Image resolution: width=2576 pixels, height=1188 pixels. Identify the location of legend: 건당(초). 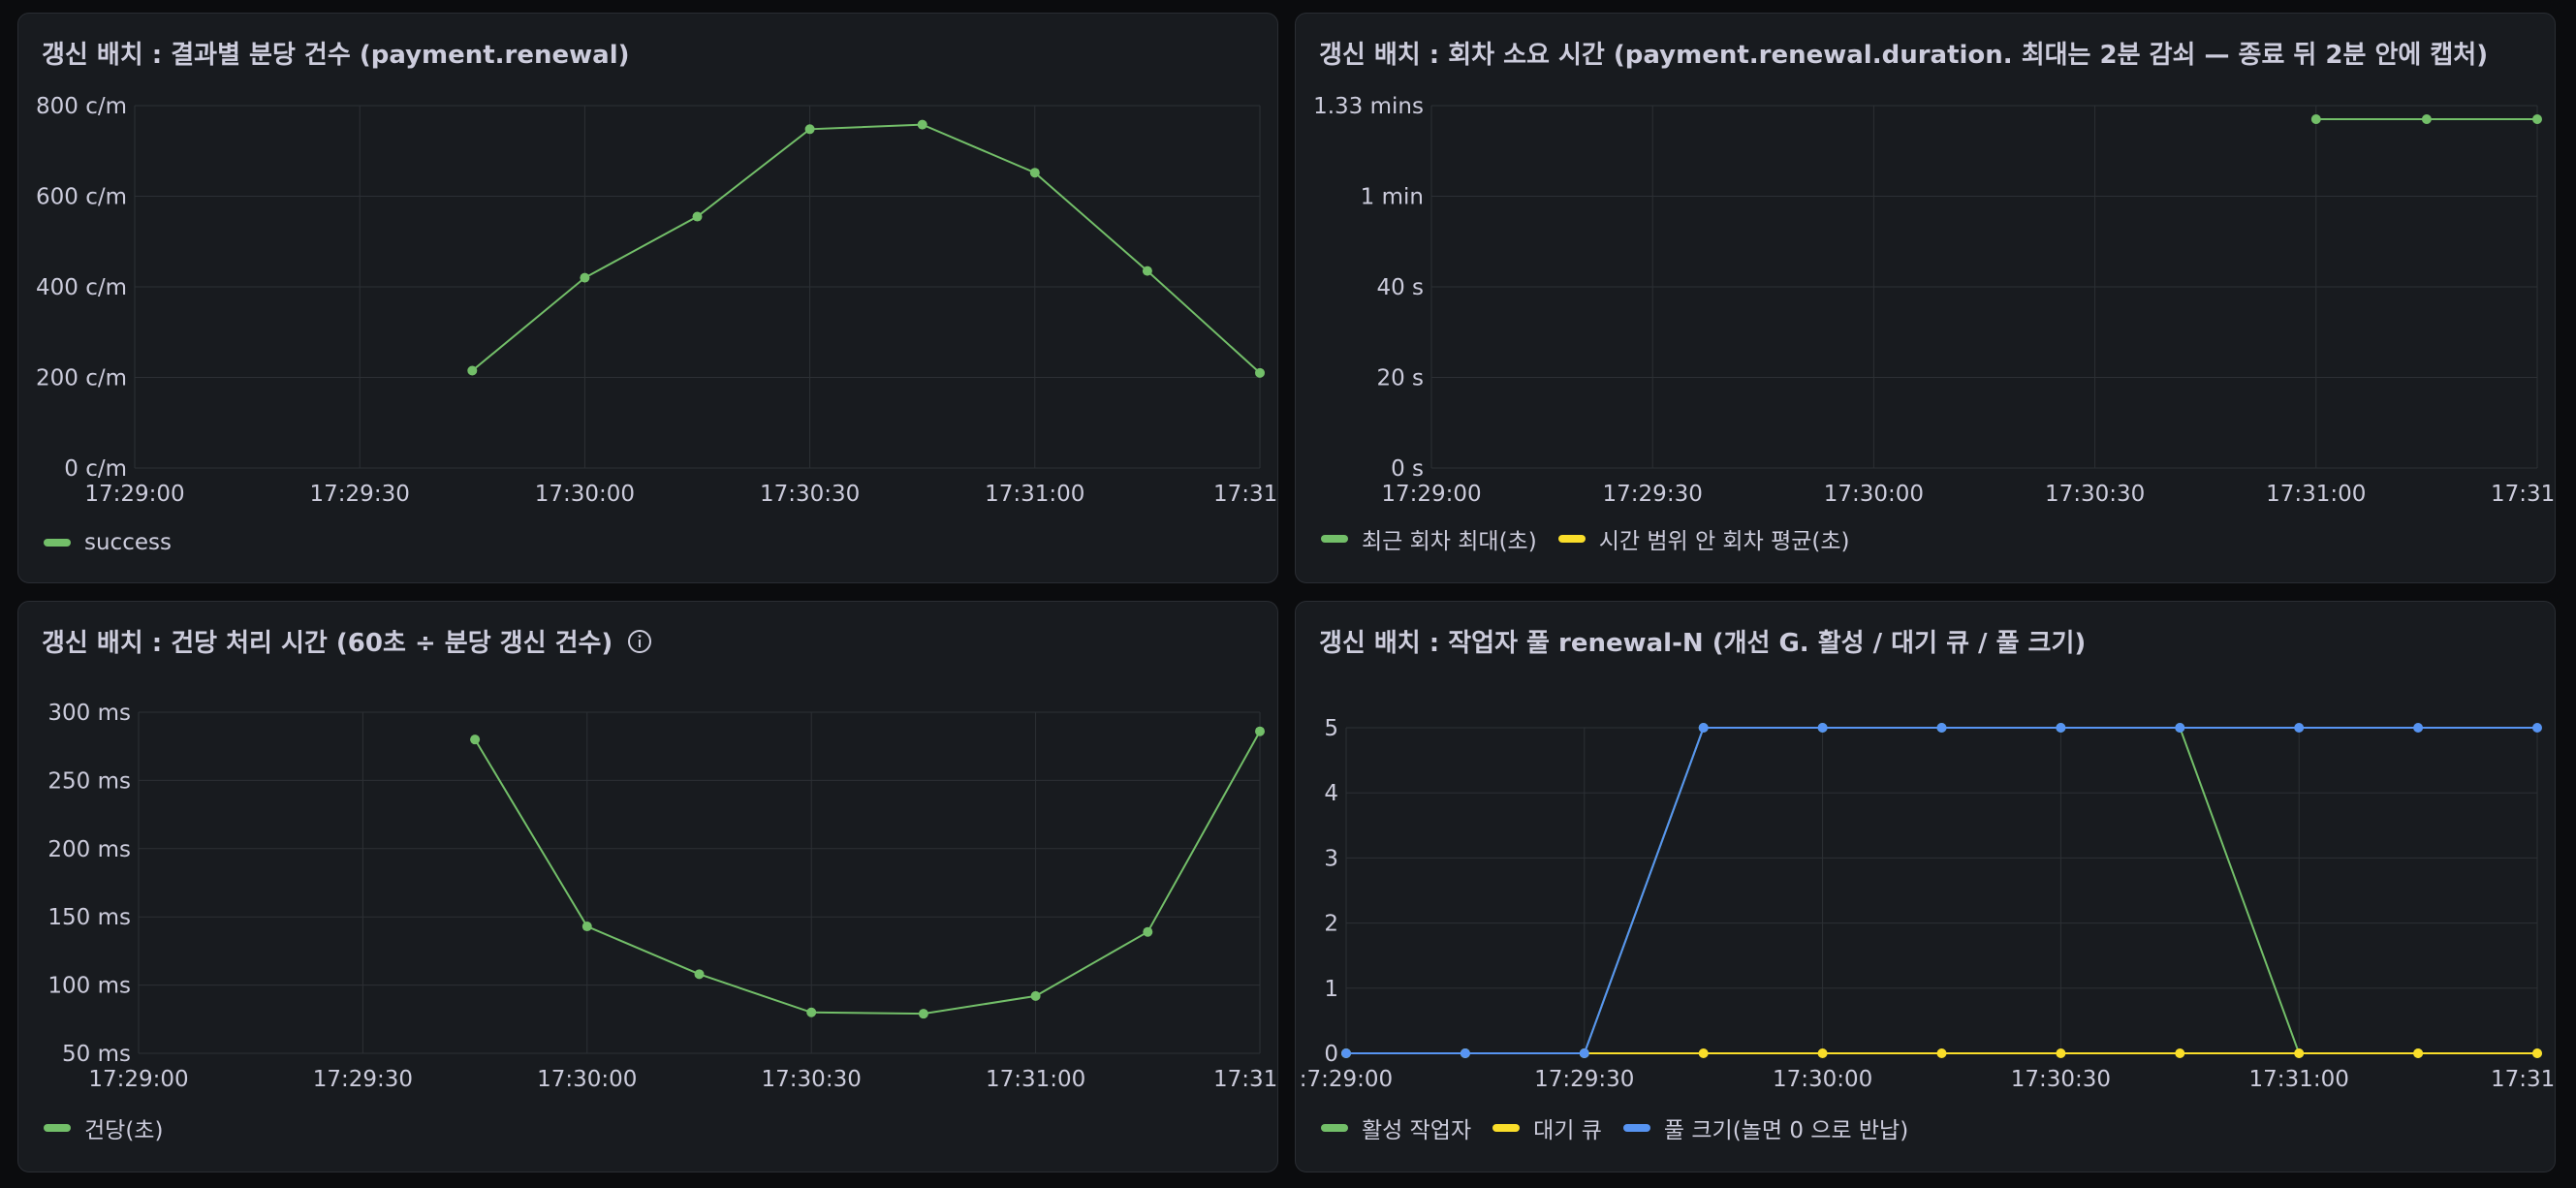
(103, 1127).